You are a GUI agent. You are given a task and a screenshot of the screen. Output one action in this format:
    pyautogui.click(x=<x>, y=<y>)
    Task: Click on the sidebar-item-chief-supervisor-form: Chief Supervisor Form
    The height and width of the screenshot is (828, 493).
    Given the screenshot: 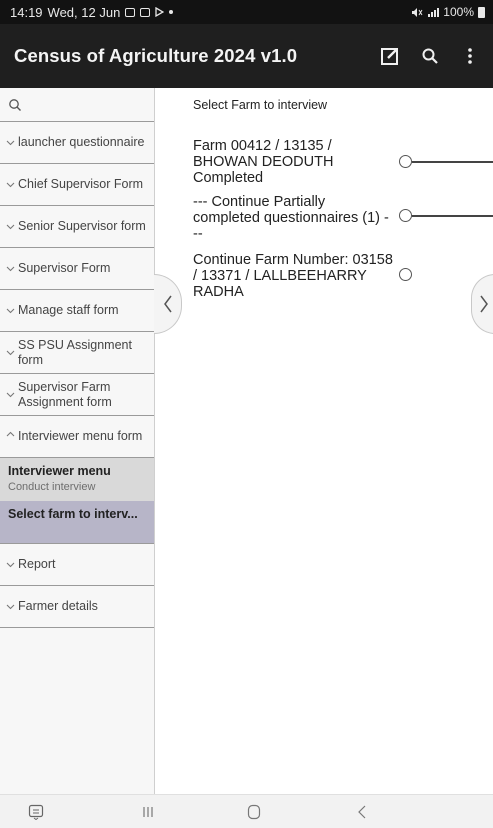 What is the action you would take?
    pyautogui.click(x=77, y=185)
    